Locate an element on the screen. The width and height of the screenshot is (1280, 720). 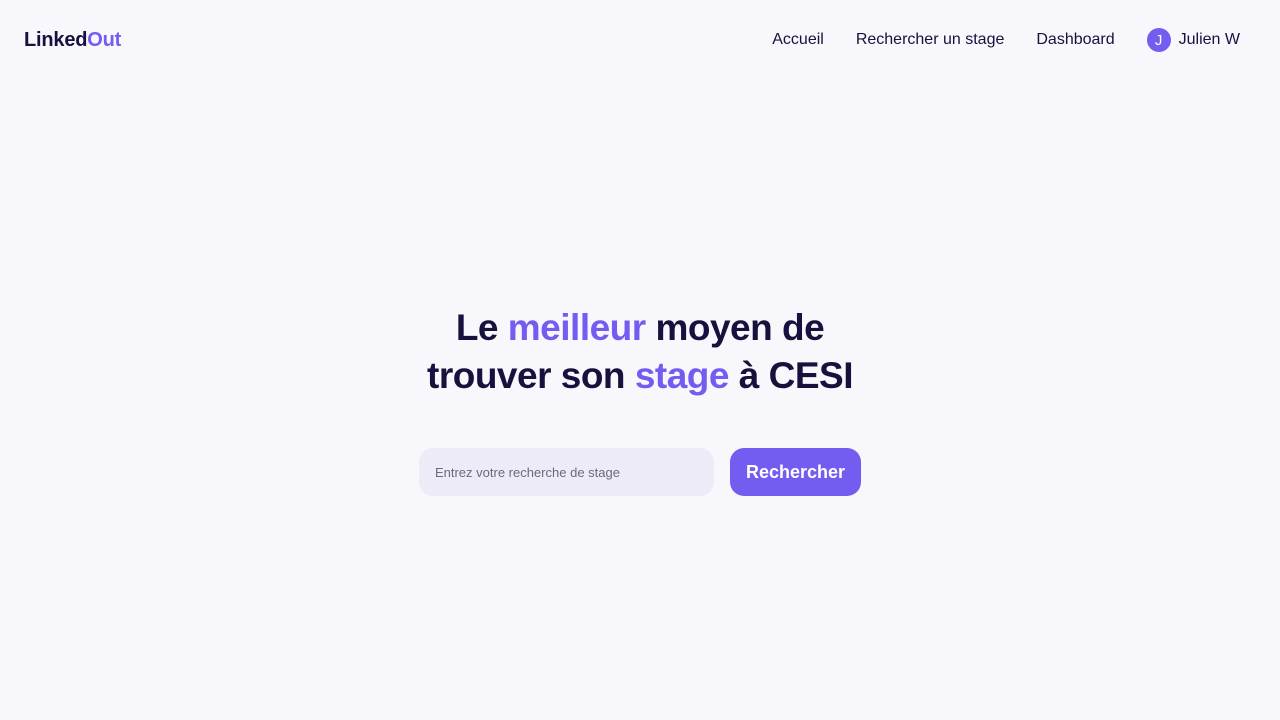
hero-title-line2-text-b: à CESI is located at coordinates (791, 375).